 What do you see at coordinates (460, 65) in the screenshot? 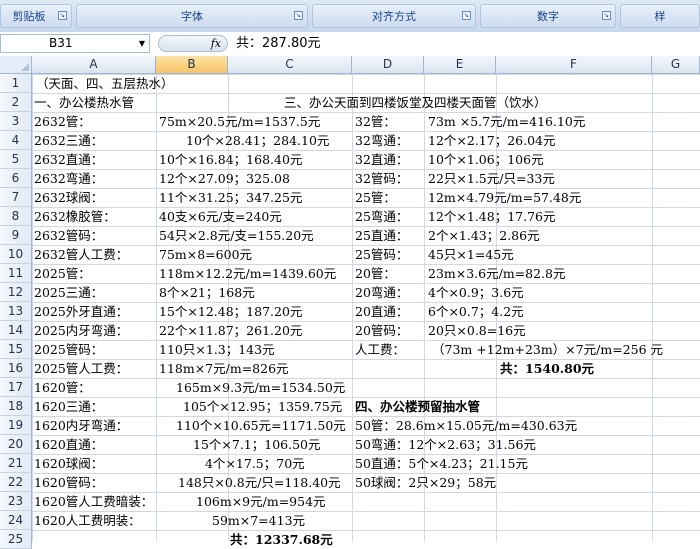
I see `column-header-e: E` at bounding box center [460, 65].